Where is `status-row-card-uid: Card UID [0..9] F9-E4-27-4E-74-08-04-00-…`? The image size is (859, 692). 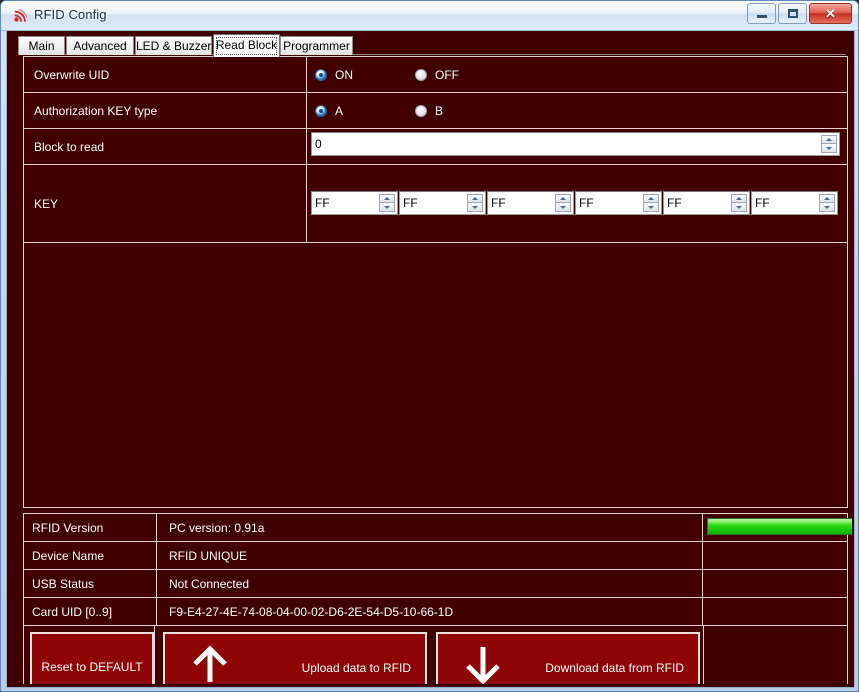 status-row-card-uid: Card UID [0..9] F9-E4-27-4E-74-08-04-00-… is located at coordinates (435, 611).